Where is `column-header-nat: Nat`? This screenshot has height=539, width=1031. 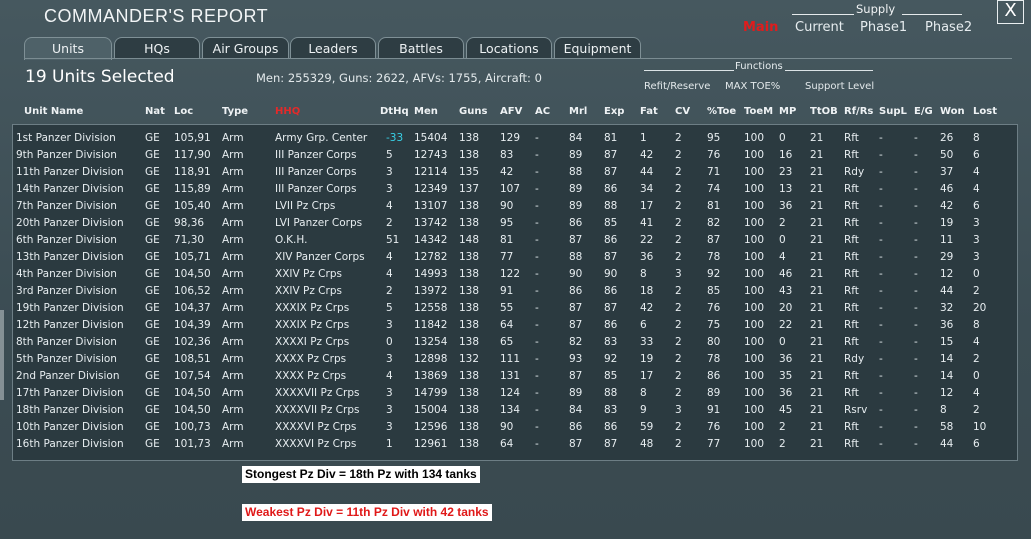 column-header-nat: Nat is located at coordinates (155, 111).